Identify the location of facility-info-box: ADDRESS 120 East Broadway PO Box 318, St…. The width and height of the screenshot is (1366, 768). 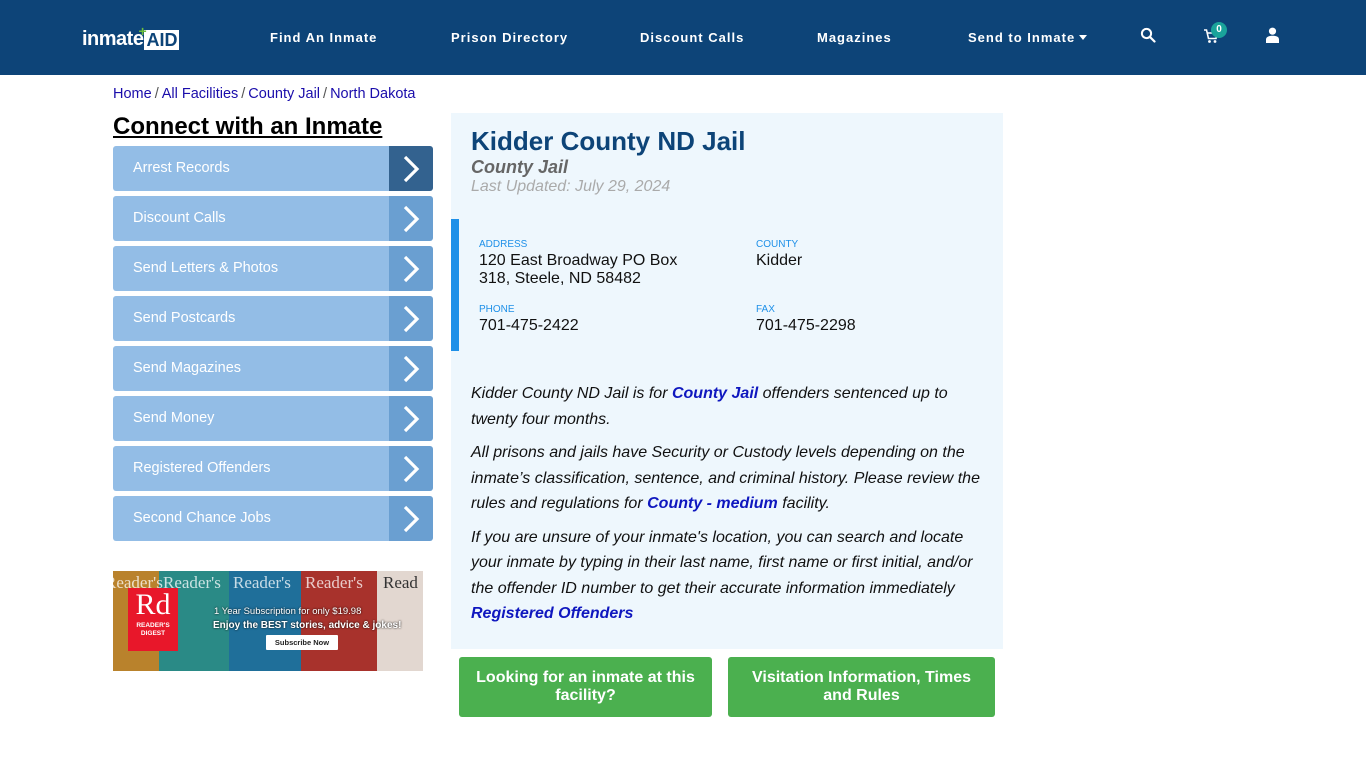
(727, 285).